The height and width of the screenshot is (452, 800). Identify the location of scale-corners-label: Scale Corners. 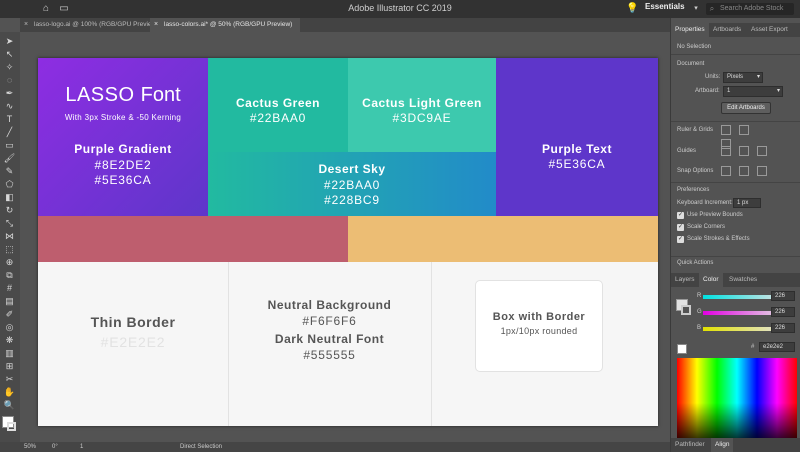
(706, 227).